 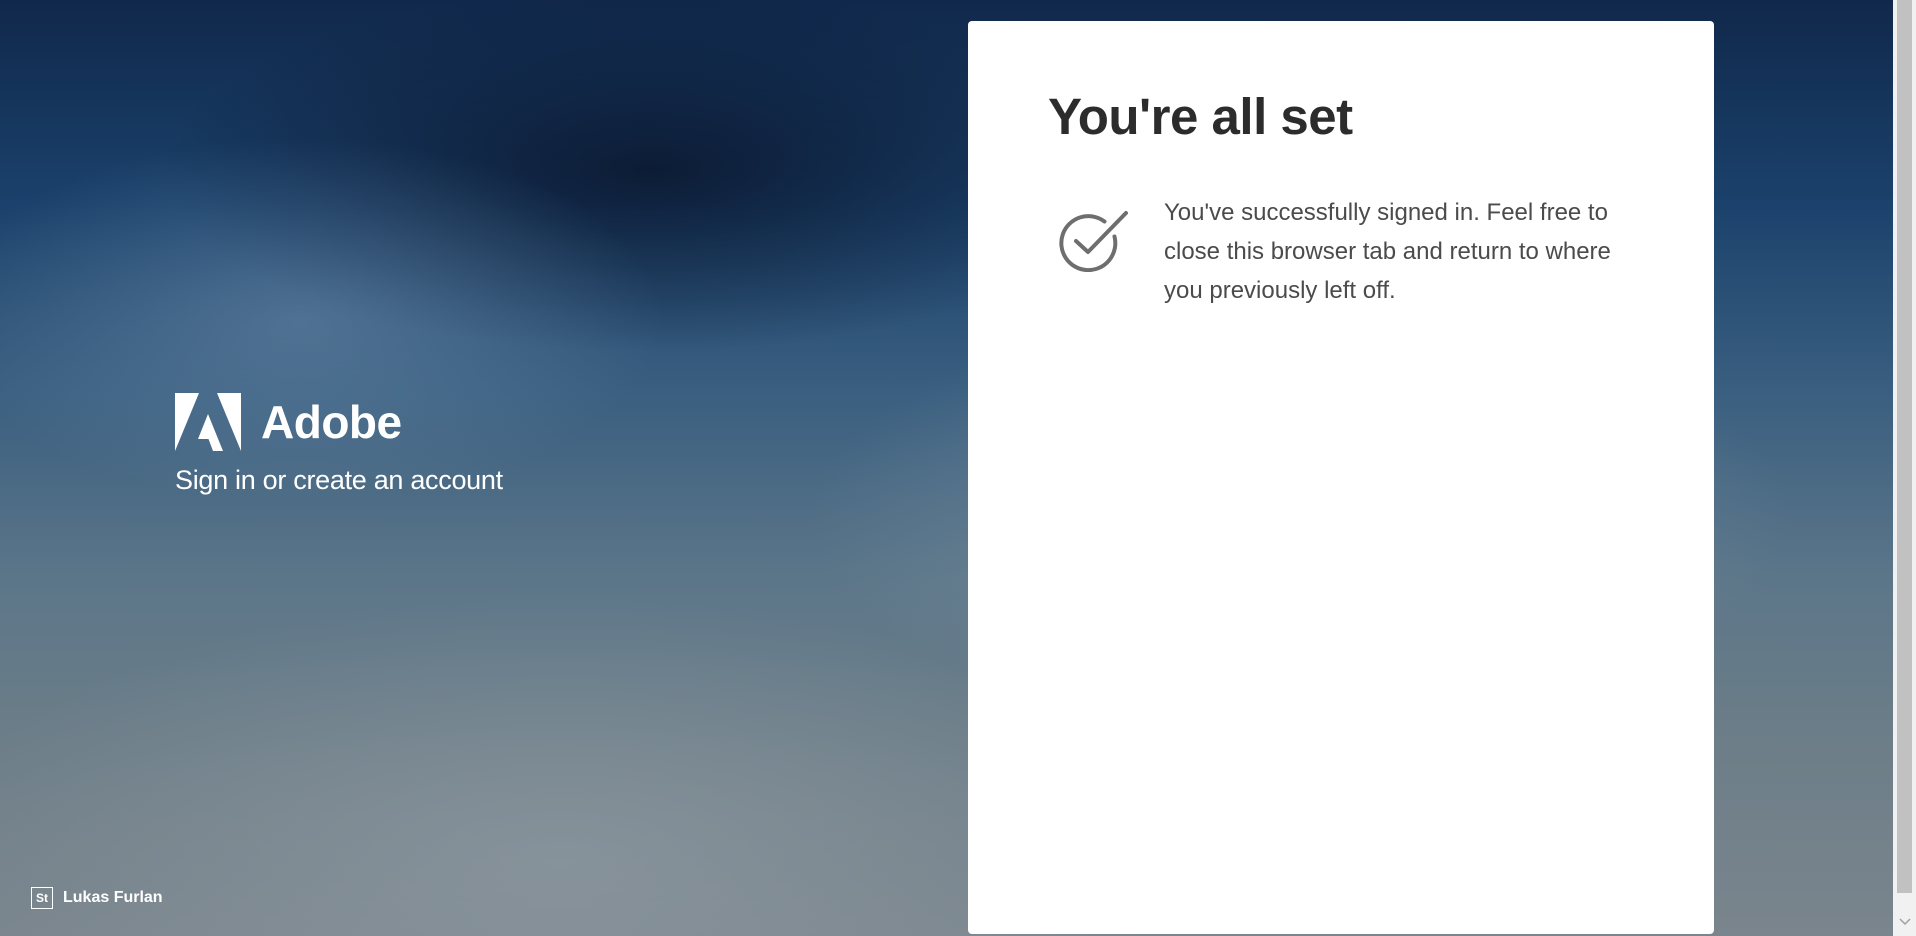 What do you see at coordinates (208, 422) in the screenshot?
I see `adobe-logo-icon` at bounding box center [208, 422].